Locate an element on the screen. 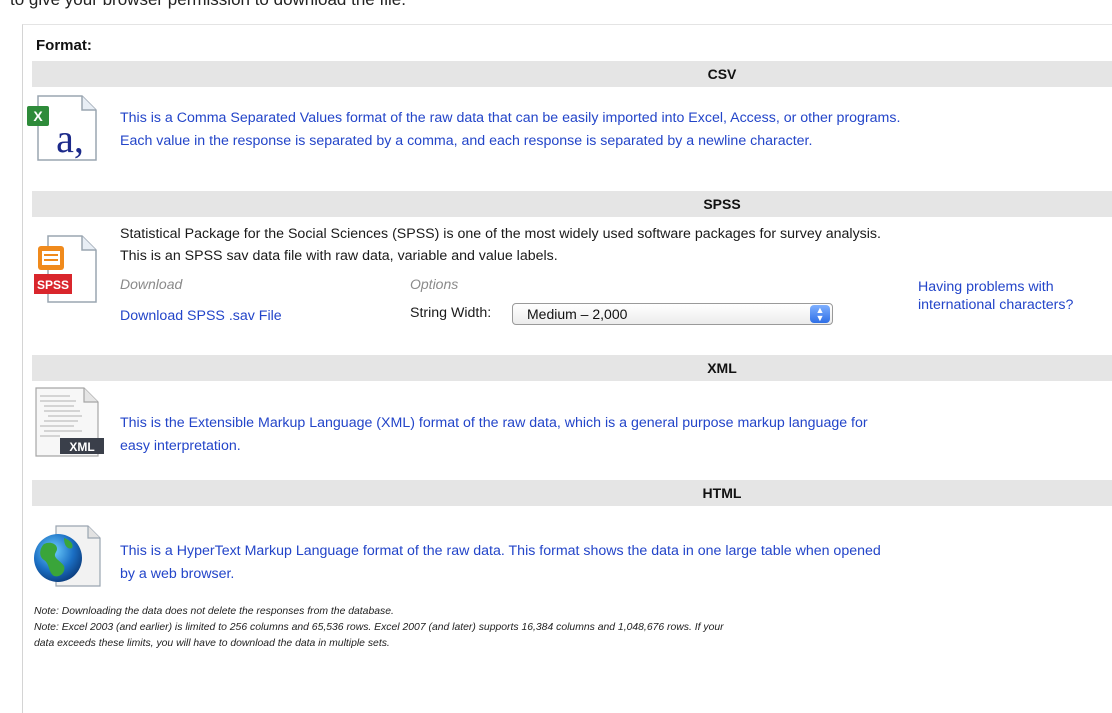 This screenshot has height=713, width=1112. excel-csv-file-icon: X a, is located at coordinates (62, 128).